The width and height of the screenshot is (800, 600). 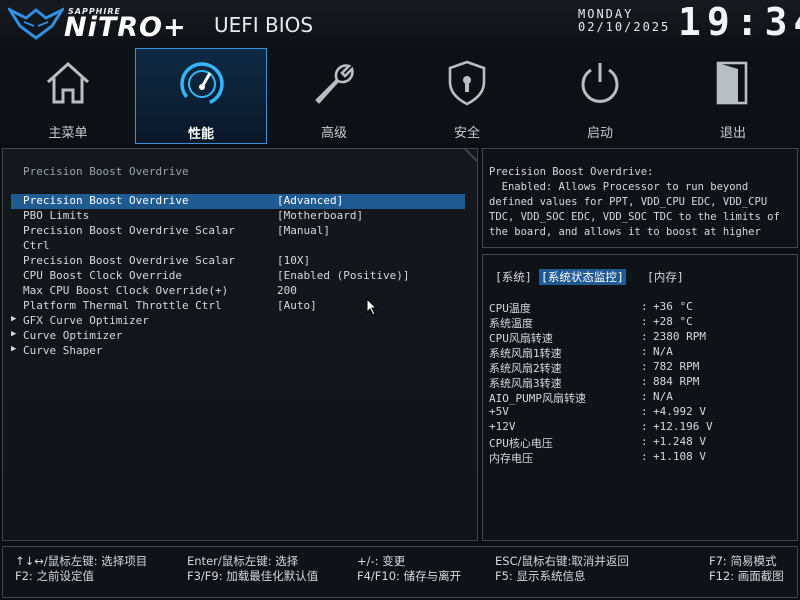 I want to click on weekday-label: MONDAY, so click(x=606, y=14).